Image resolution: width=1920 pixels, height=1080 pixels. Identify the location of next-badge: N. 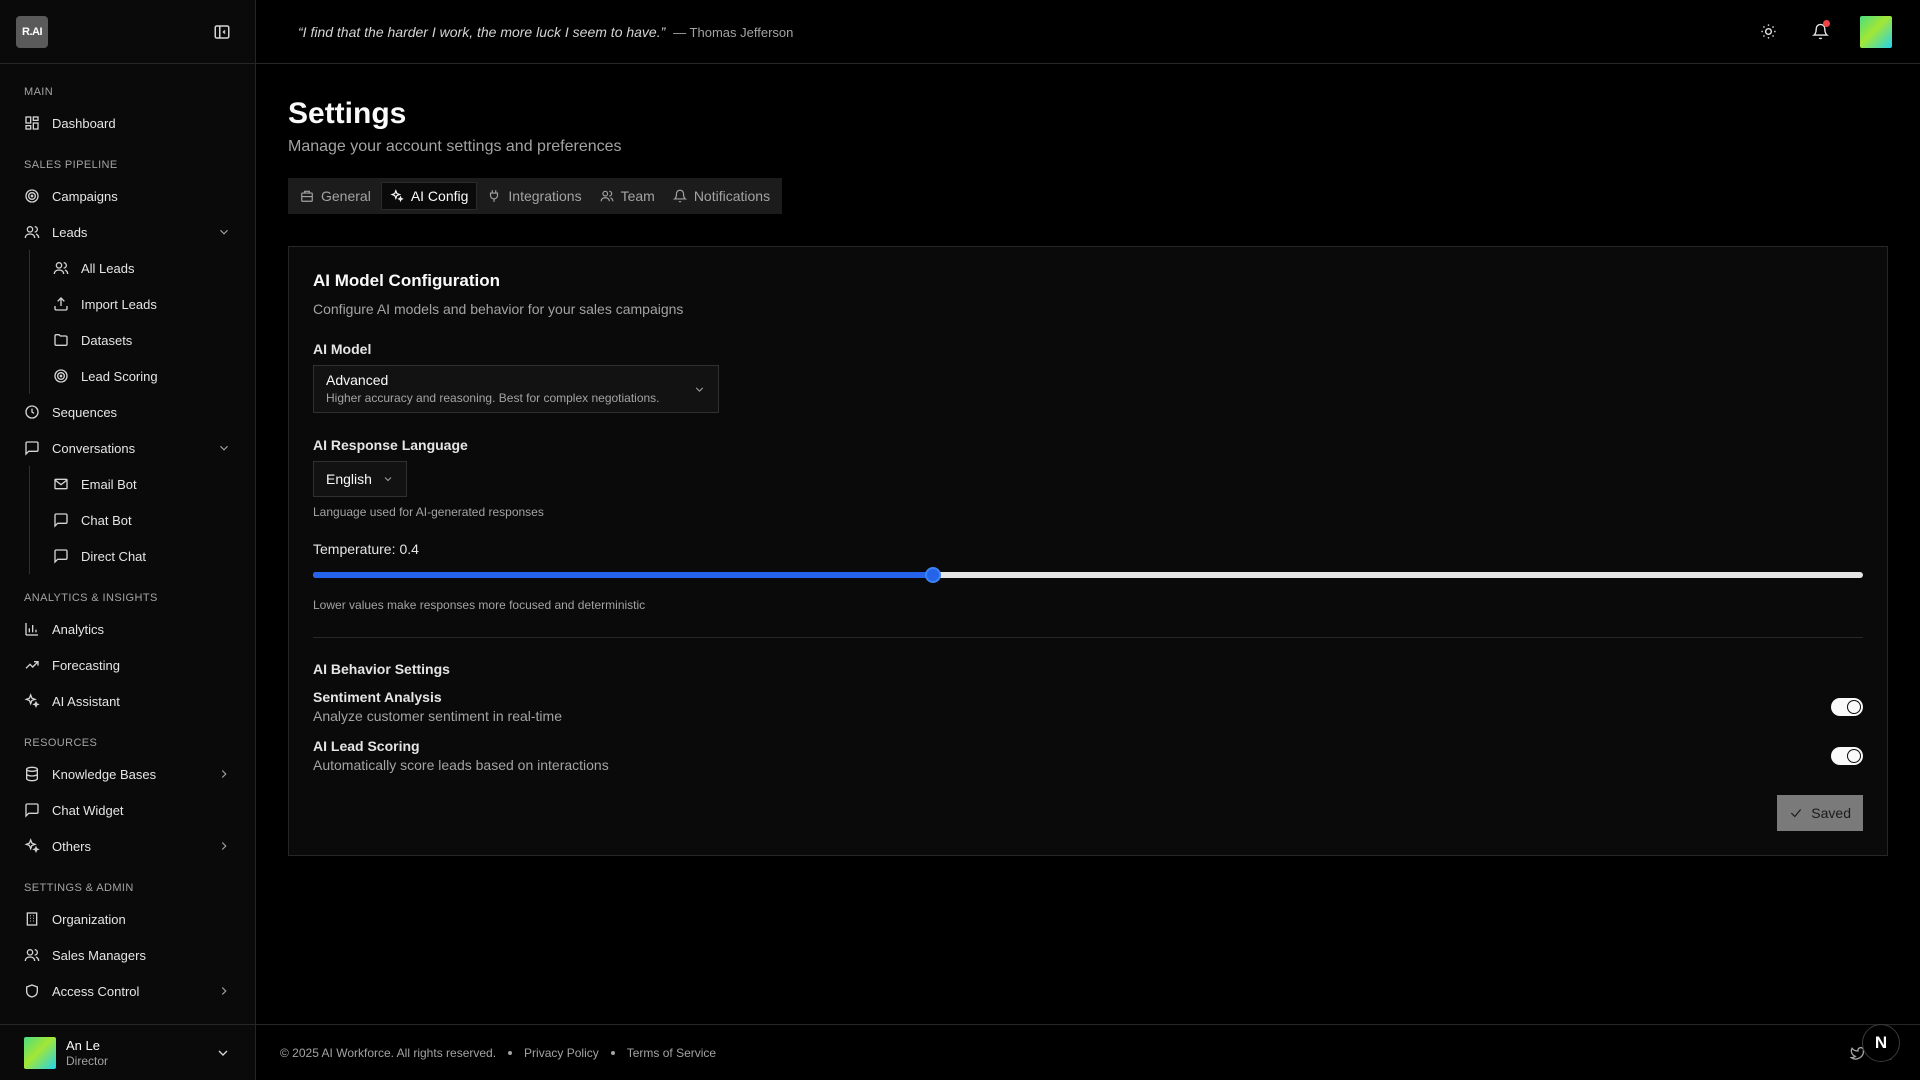
(1881, 1043).